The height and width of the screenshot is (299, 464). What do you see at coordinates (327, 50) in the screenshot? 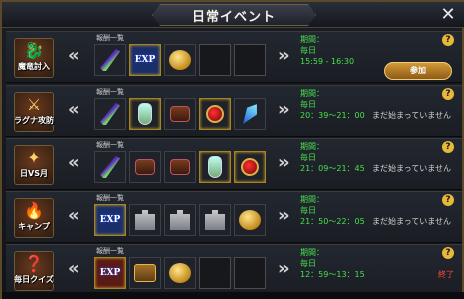
I see `event-schedule: 期間： 毎日 15:59 - 16:30` at bounding box center [327, 50].